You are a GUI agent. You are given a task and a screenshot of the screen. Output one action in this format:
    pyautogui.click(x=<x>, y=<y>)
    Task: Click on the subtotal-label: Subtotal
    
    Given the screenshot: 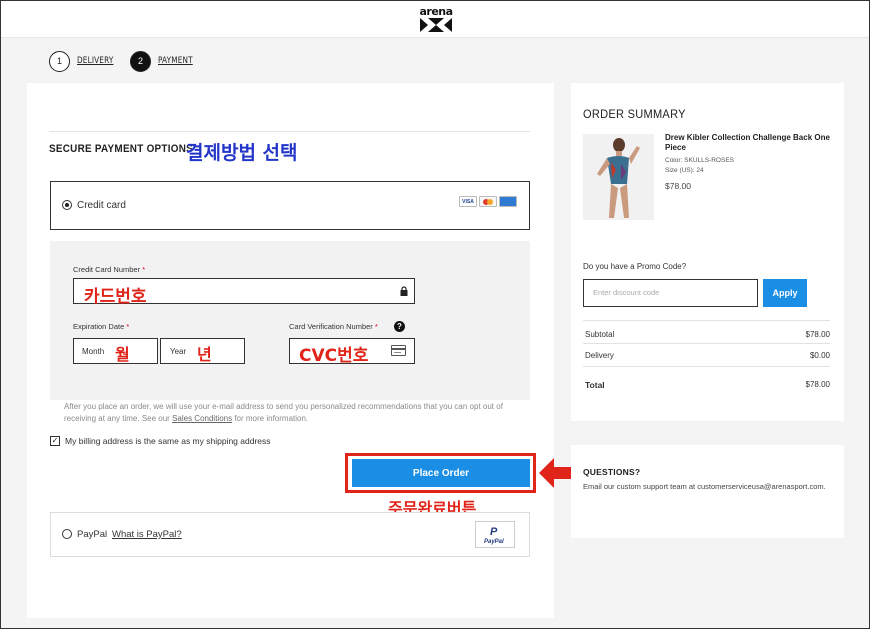 What is the action you would take?
    pyautogui.click(x=600, y=334)
    